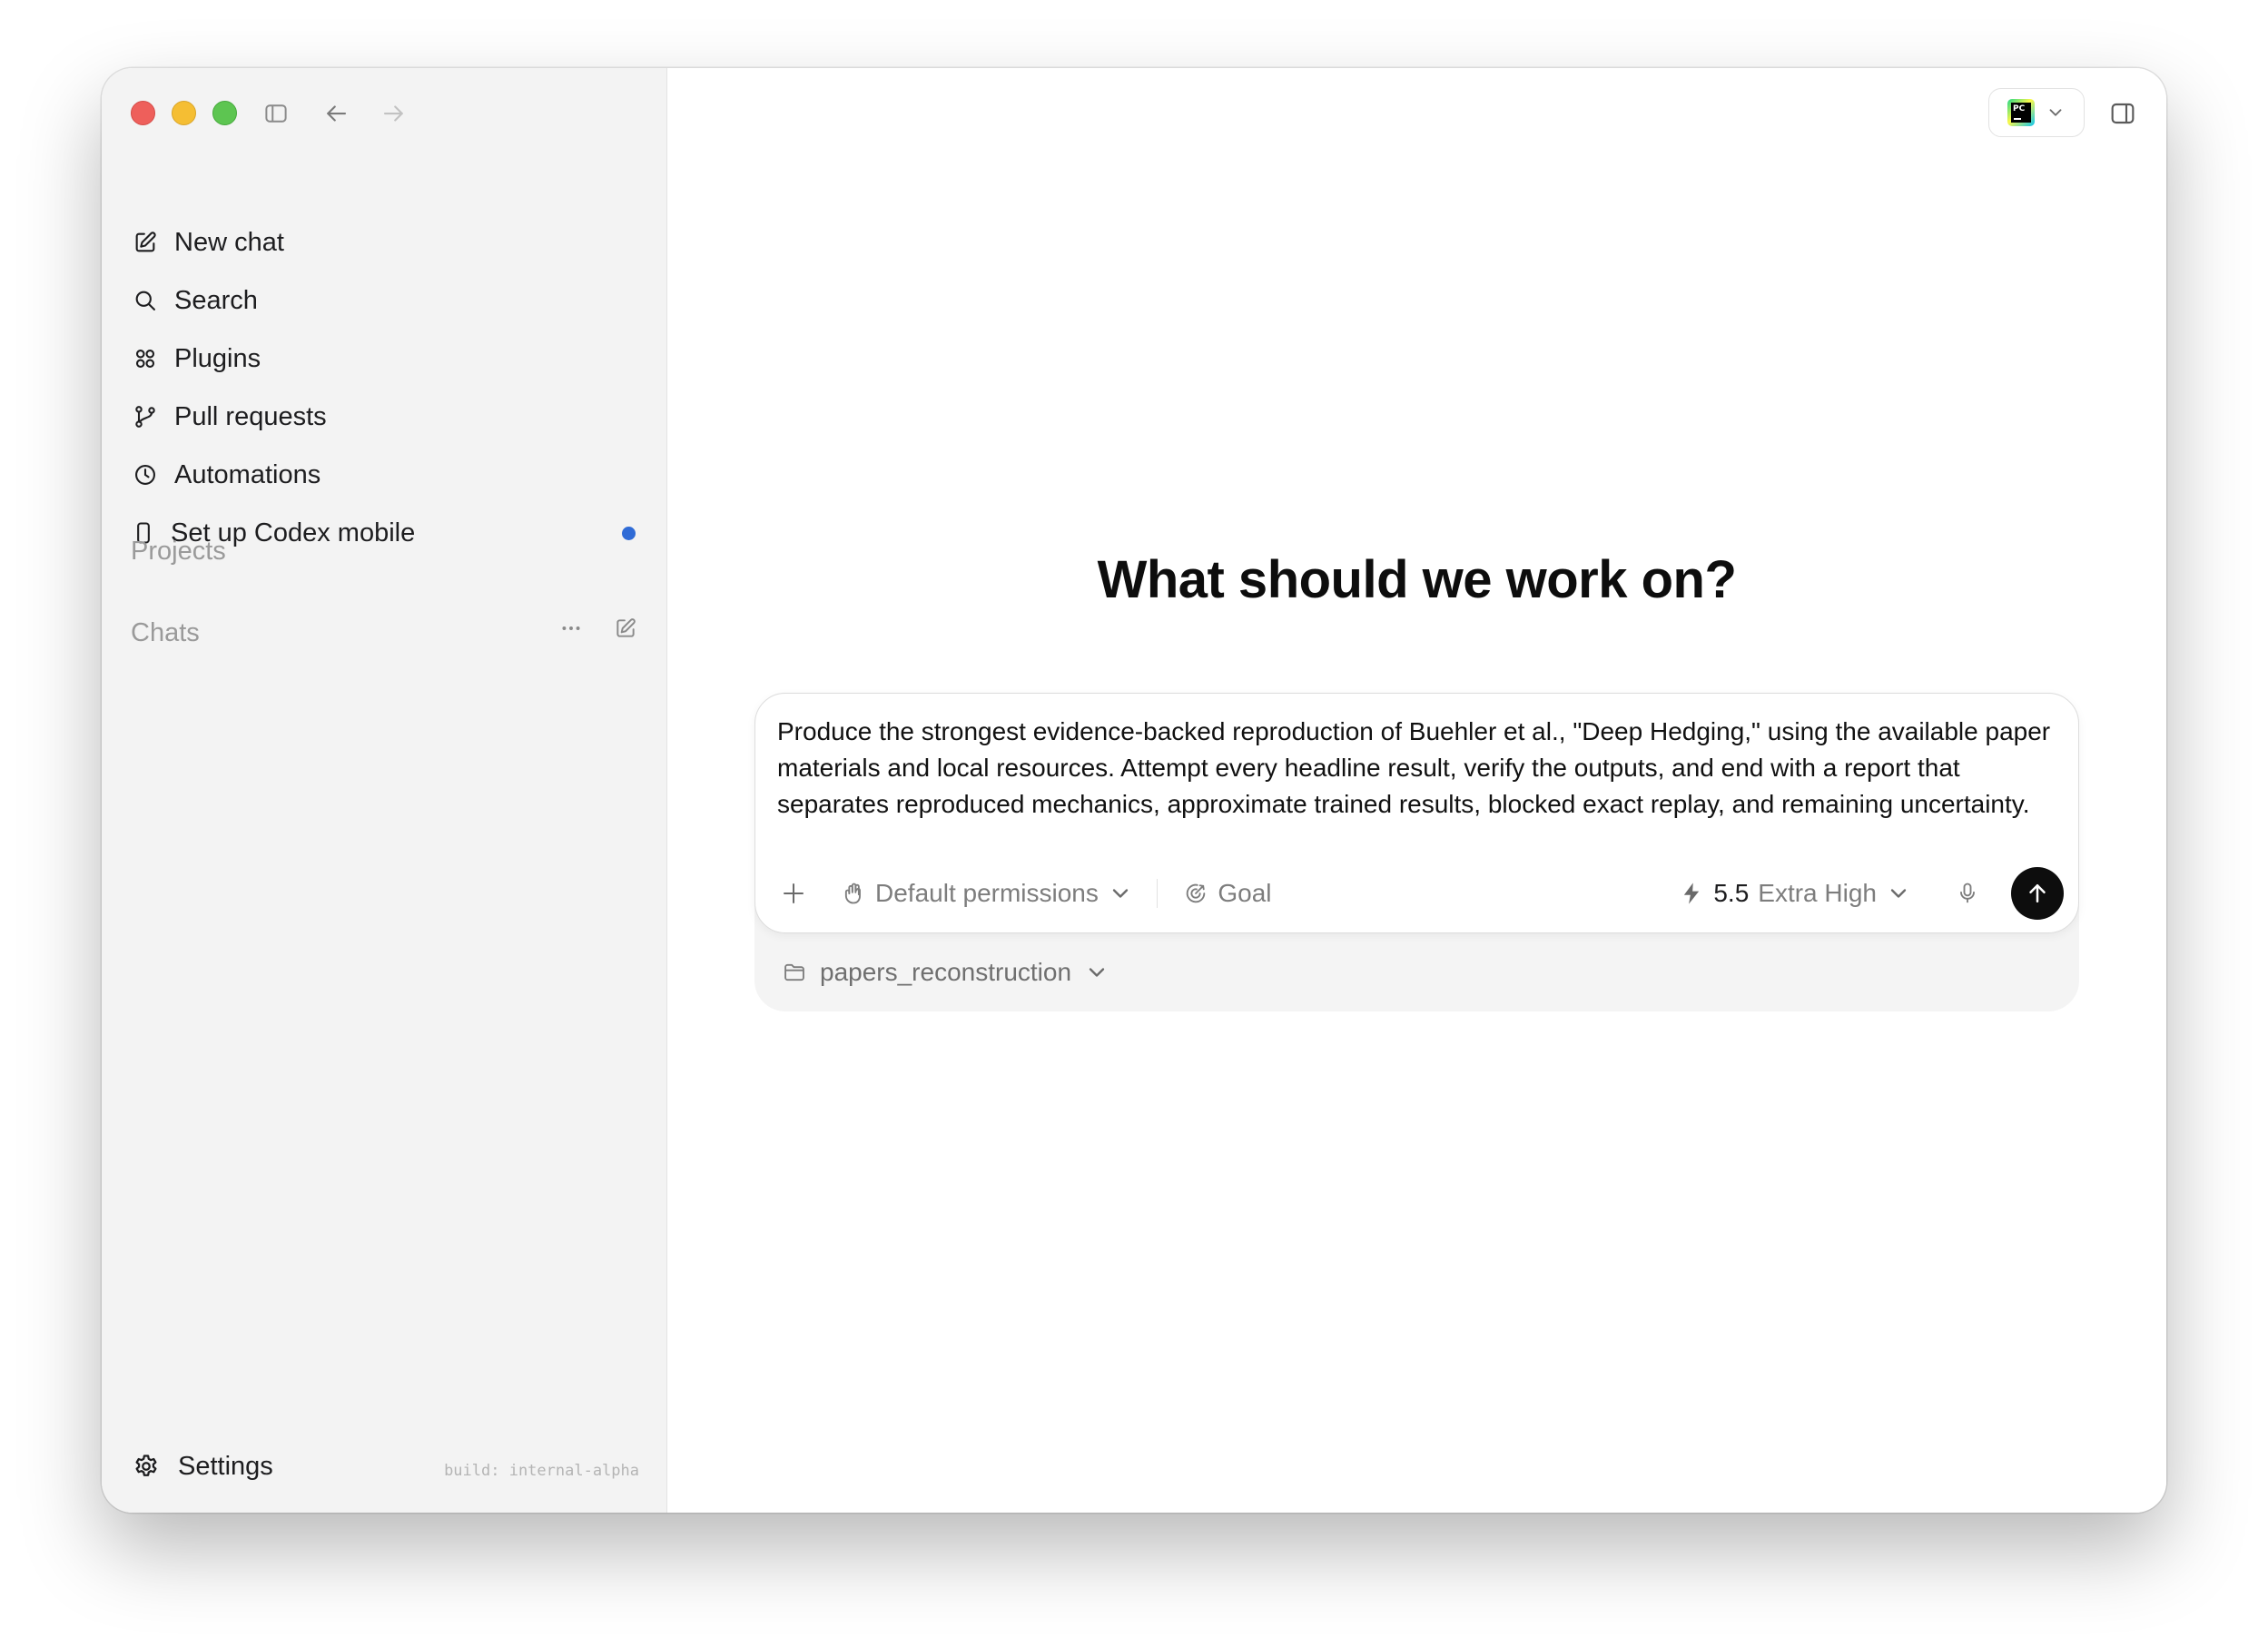 This screenshot has width=2268, height=1647. I want to click on project-folder-selector: papers_reconstruction, so click(945, 972).